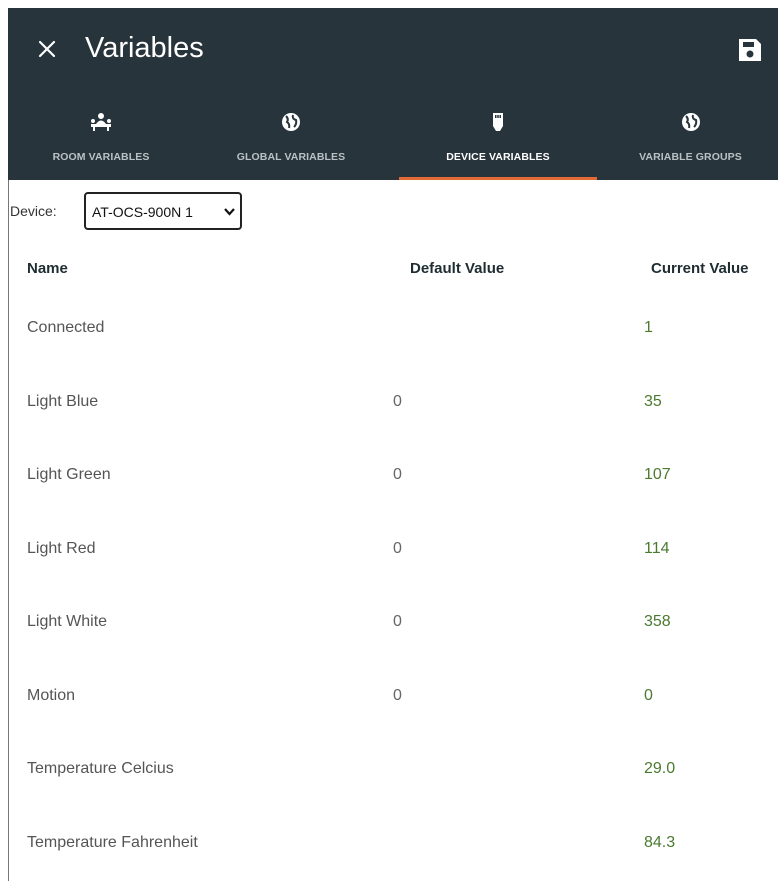 The height and width of the screenshot is (881, 778). I want to click on variable-name: Light White, so click(67, 621).